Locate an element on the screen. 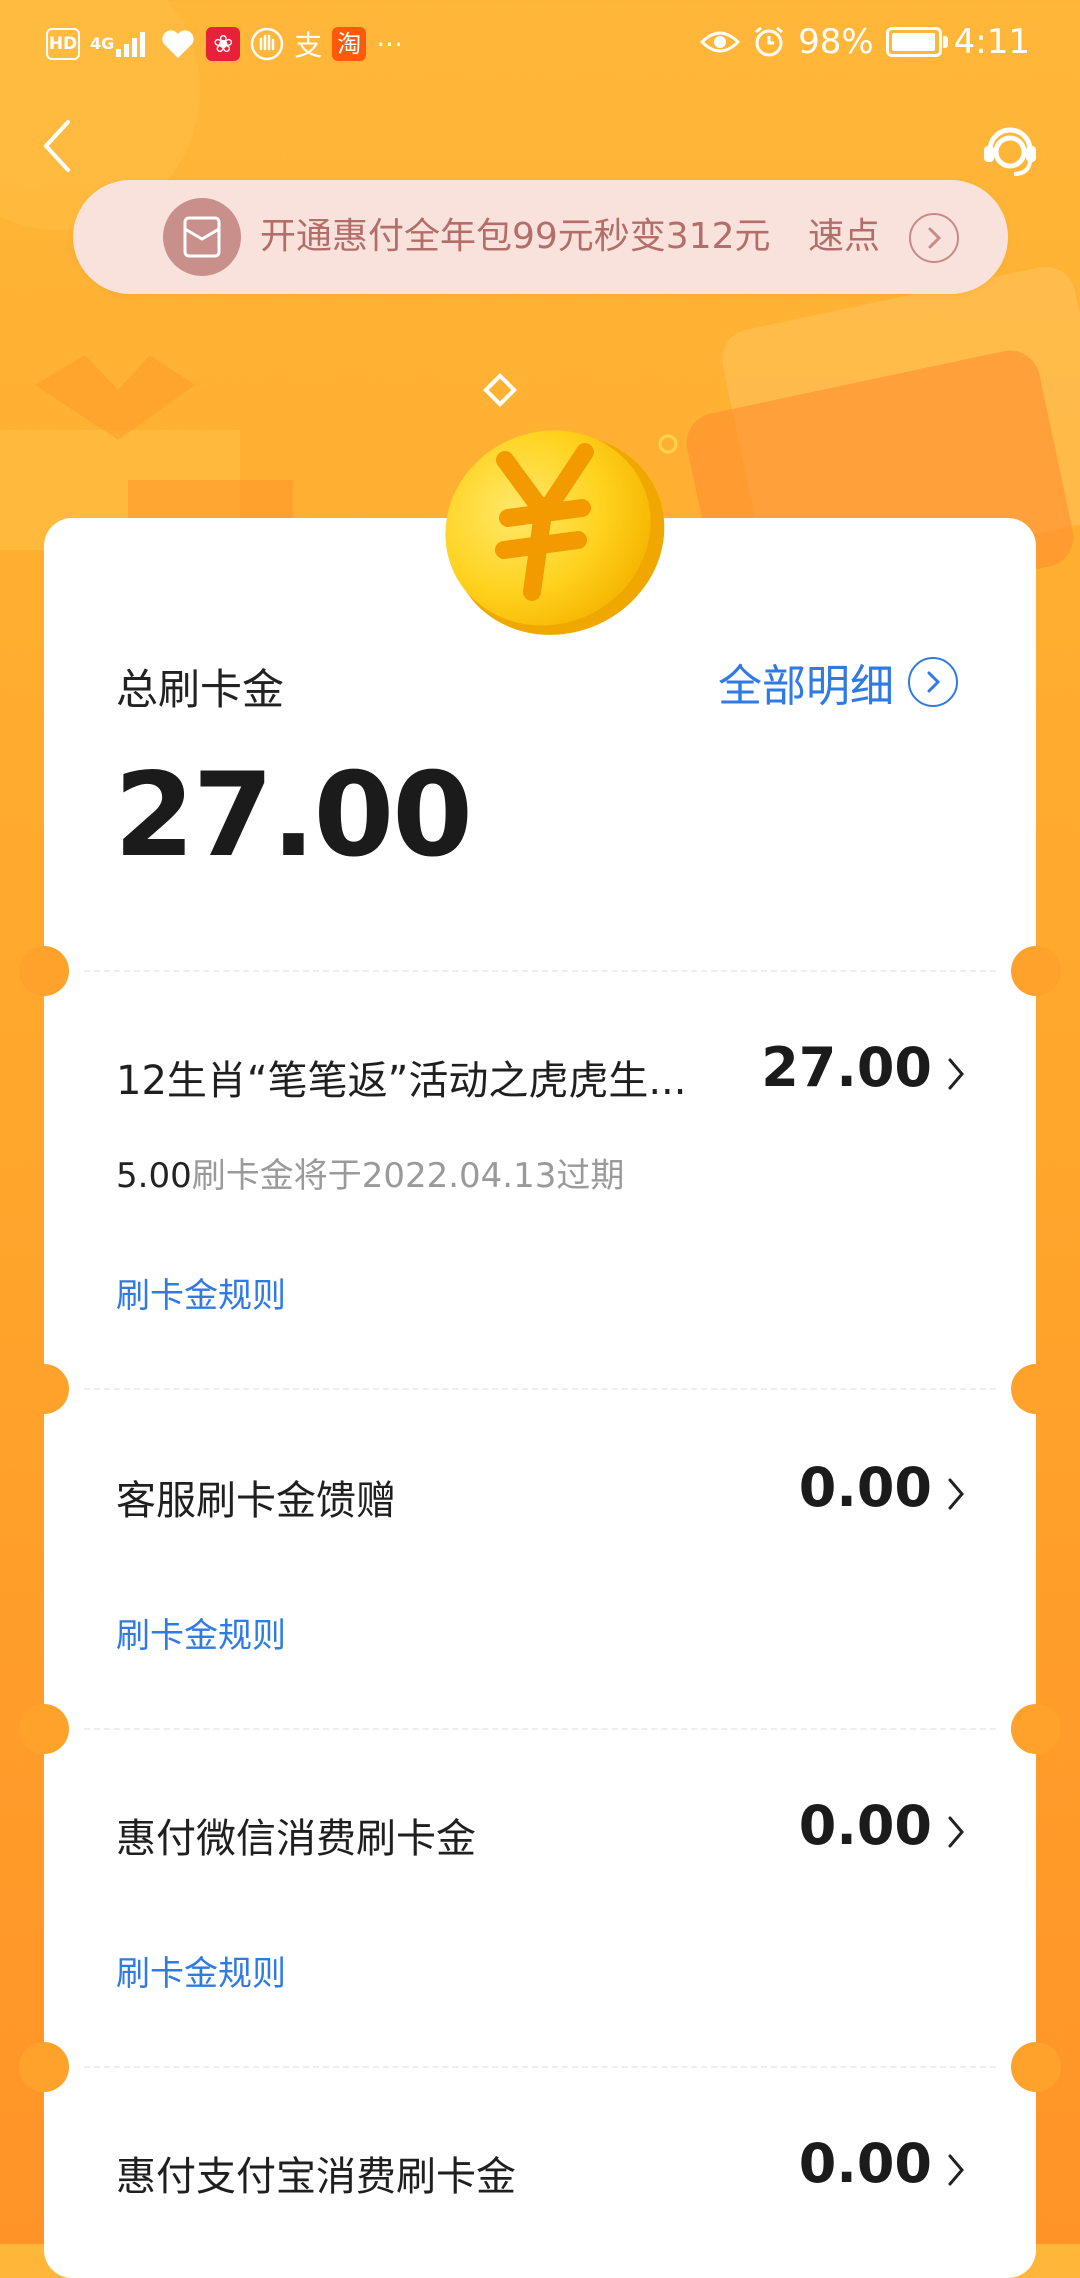  status-bar: HD 4G ❀ 支 淘 ··· 98% 4:11 is located at coordinates (540, 43).